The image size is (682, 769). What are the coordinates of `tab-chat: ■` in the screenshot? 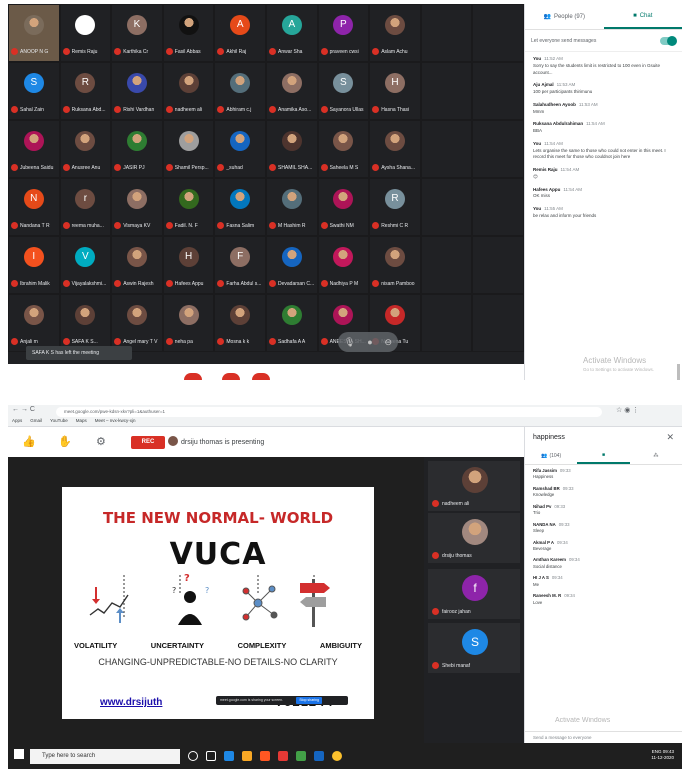 It's located at (603, 455).